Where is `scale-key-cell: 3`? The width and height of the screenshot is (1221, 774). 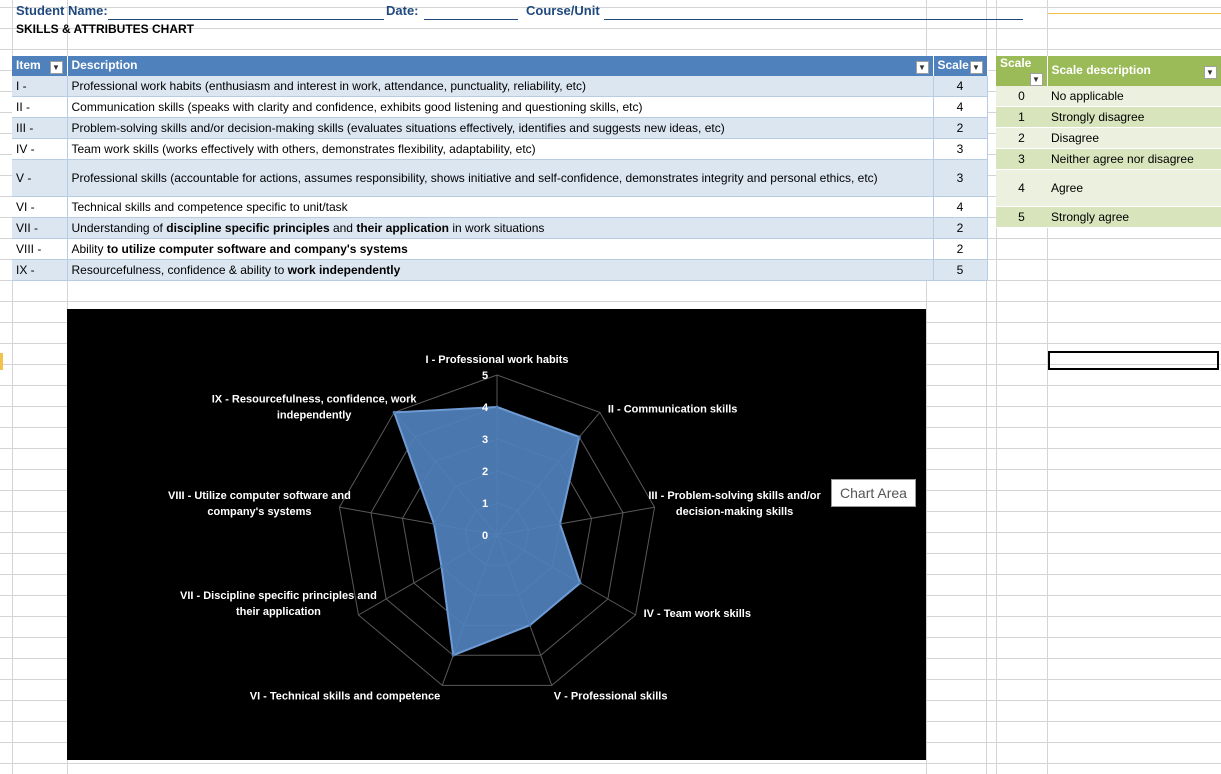
scale-key-cell: 3 is located at coordinates (1021, 159).